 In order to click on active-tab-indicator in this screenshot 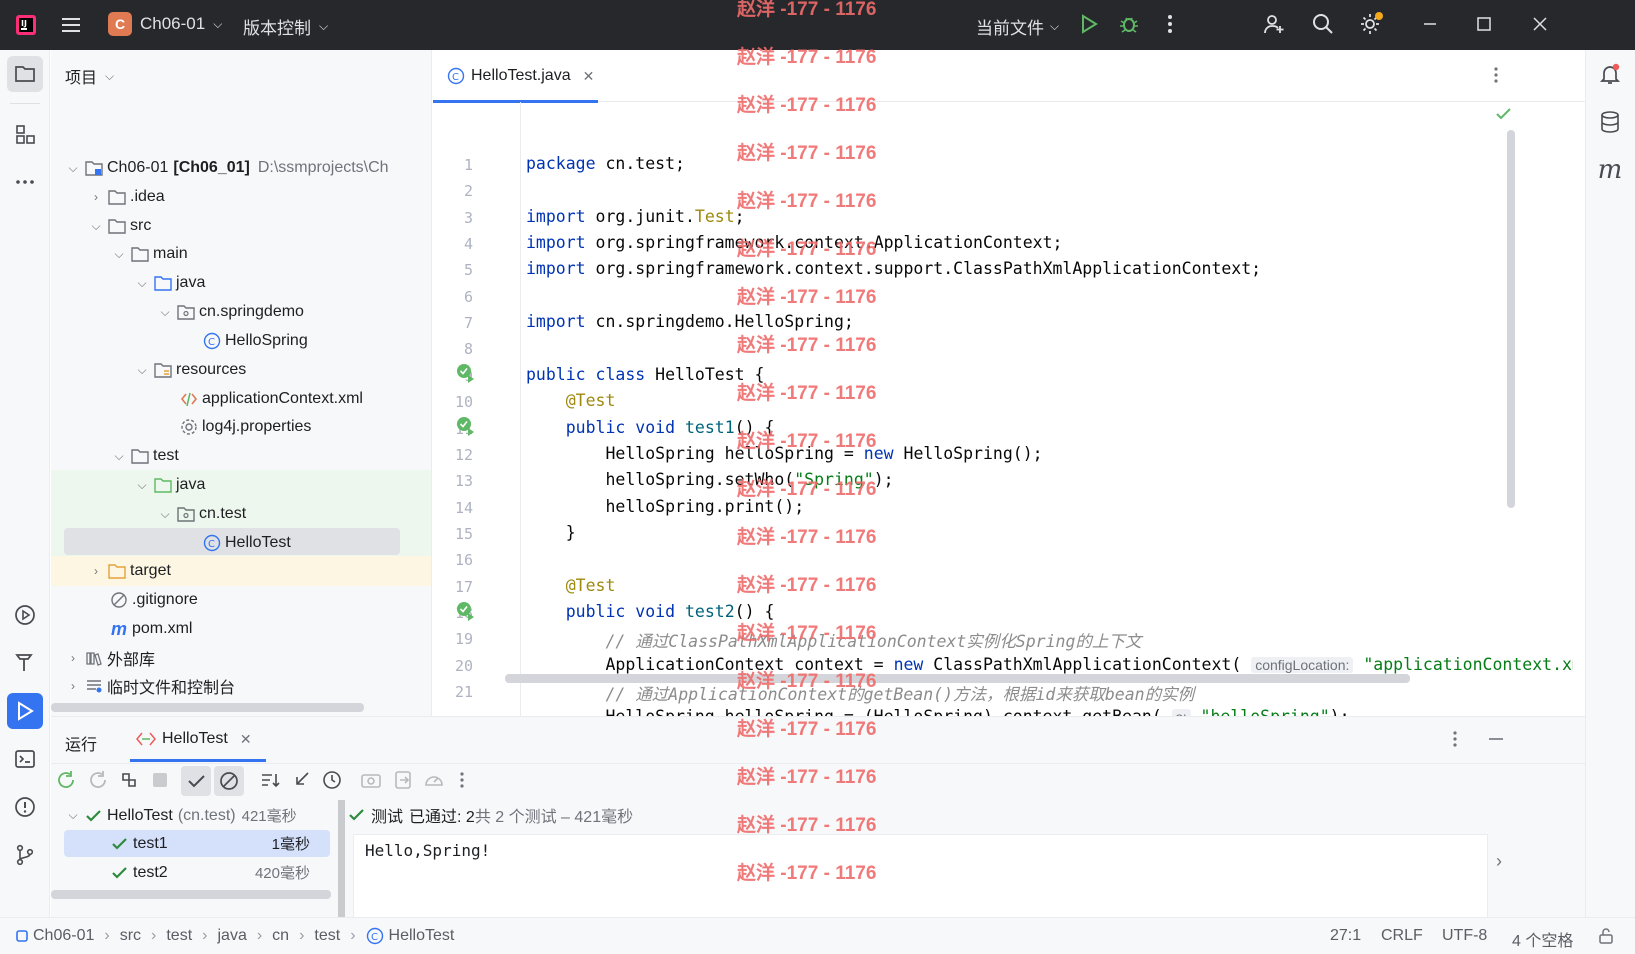, I will do `click(198, 760)`.